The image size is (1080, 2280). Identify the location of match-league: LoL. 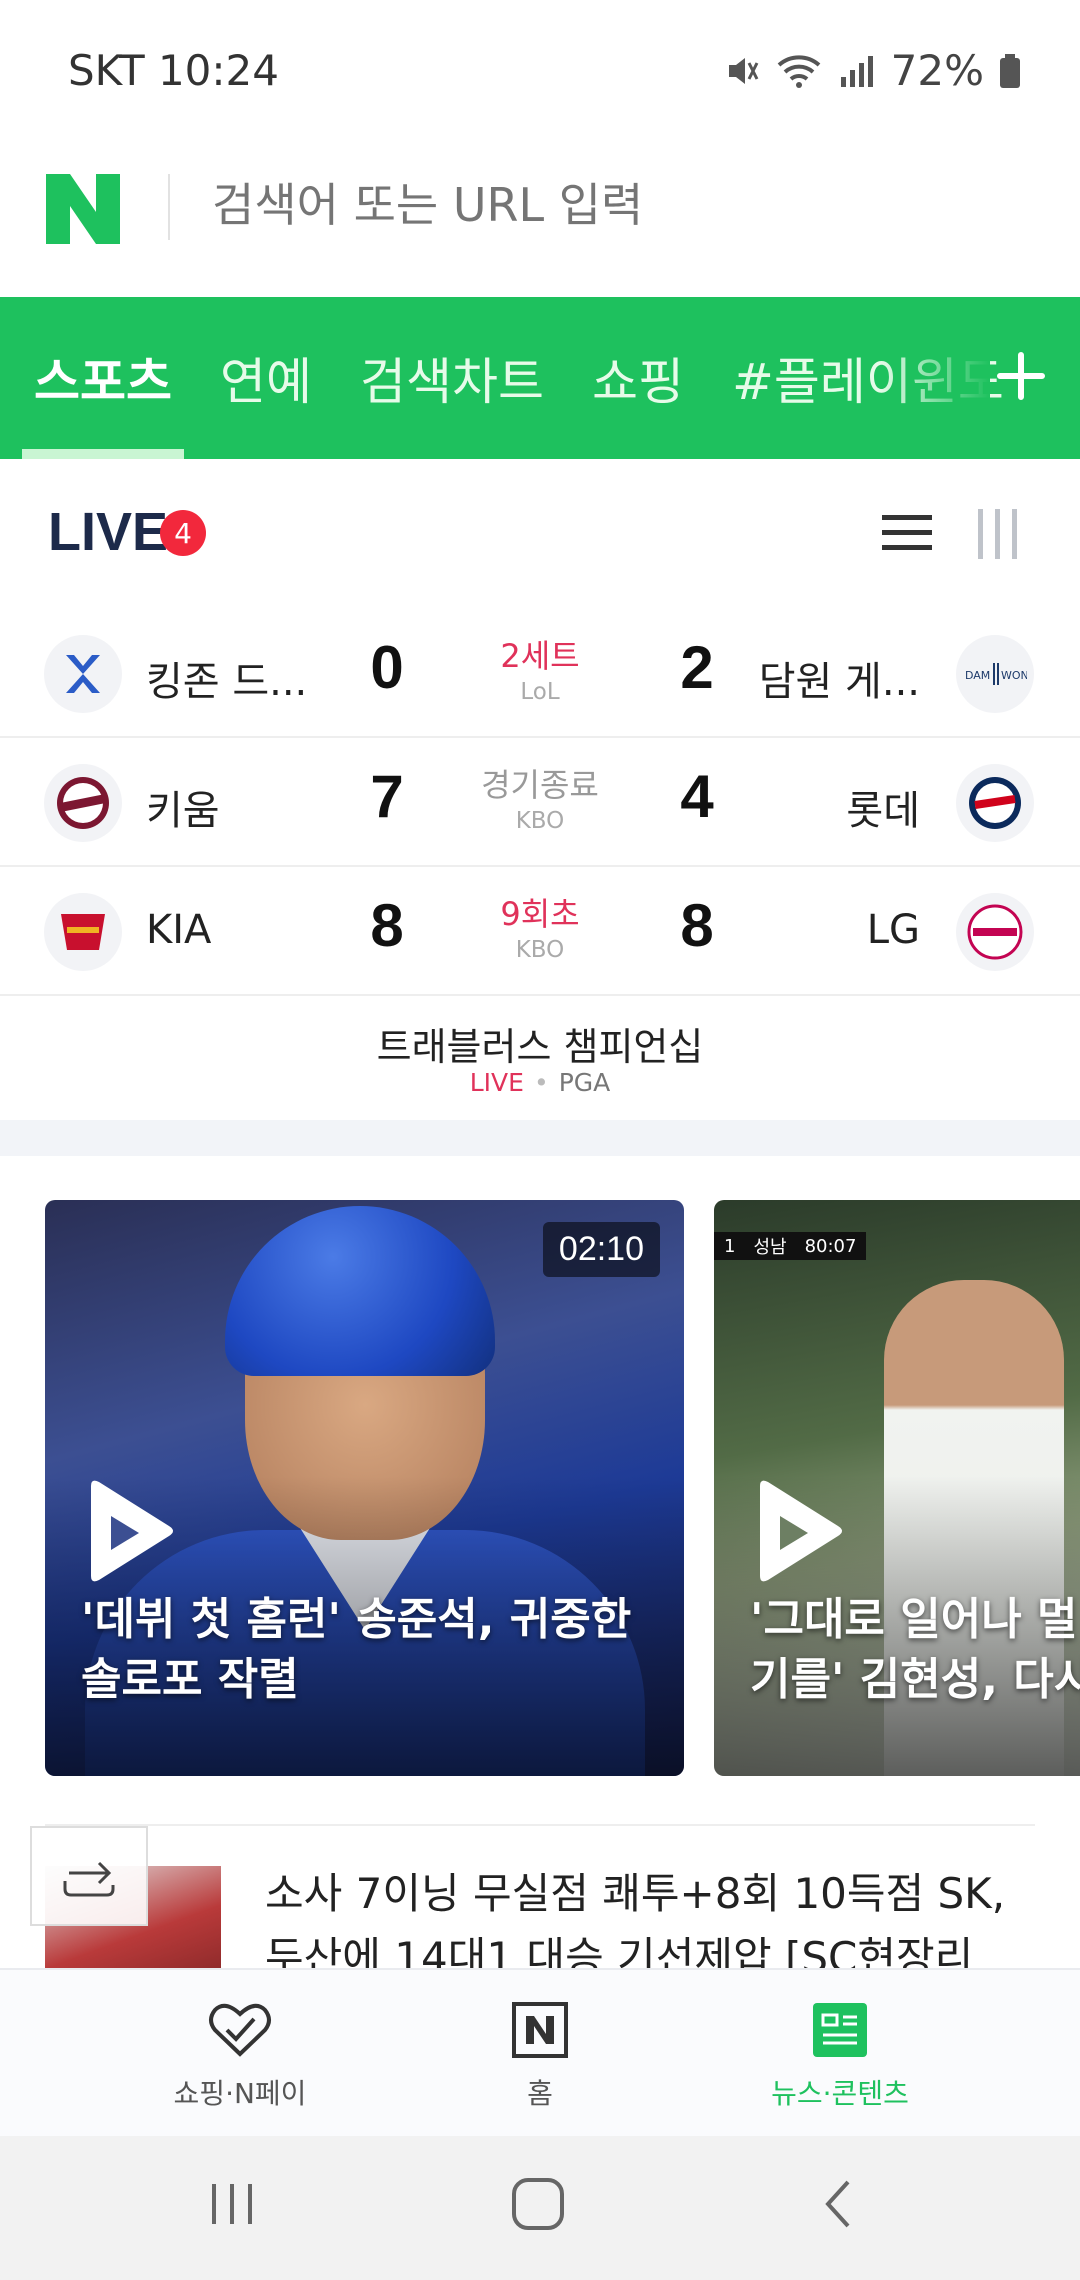
(540, 692).